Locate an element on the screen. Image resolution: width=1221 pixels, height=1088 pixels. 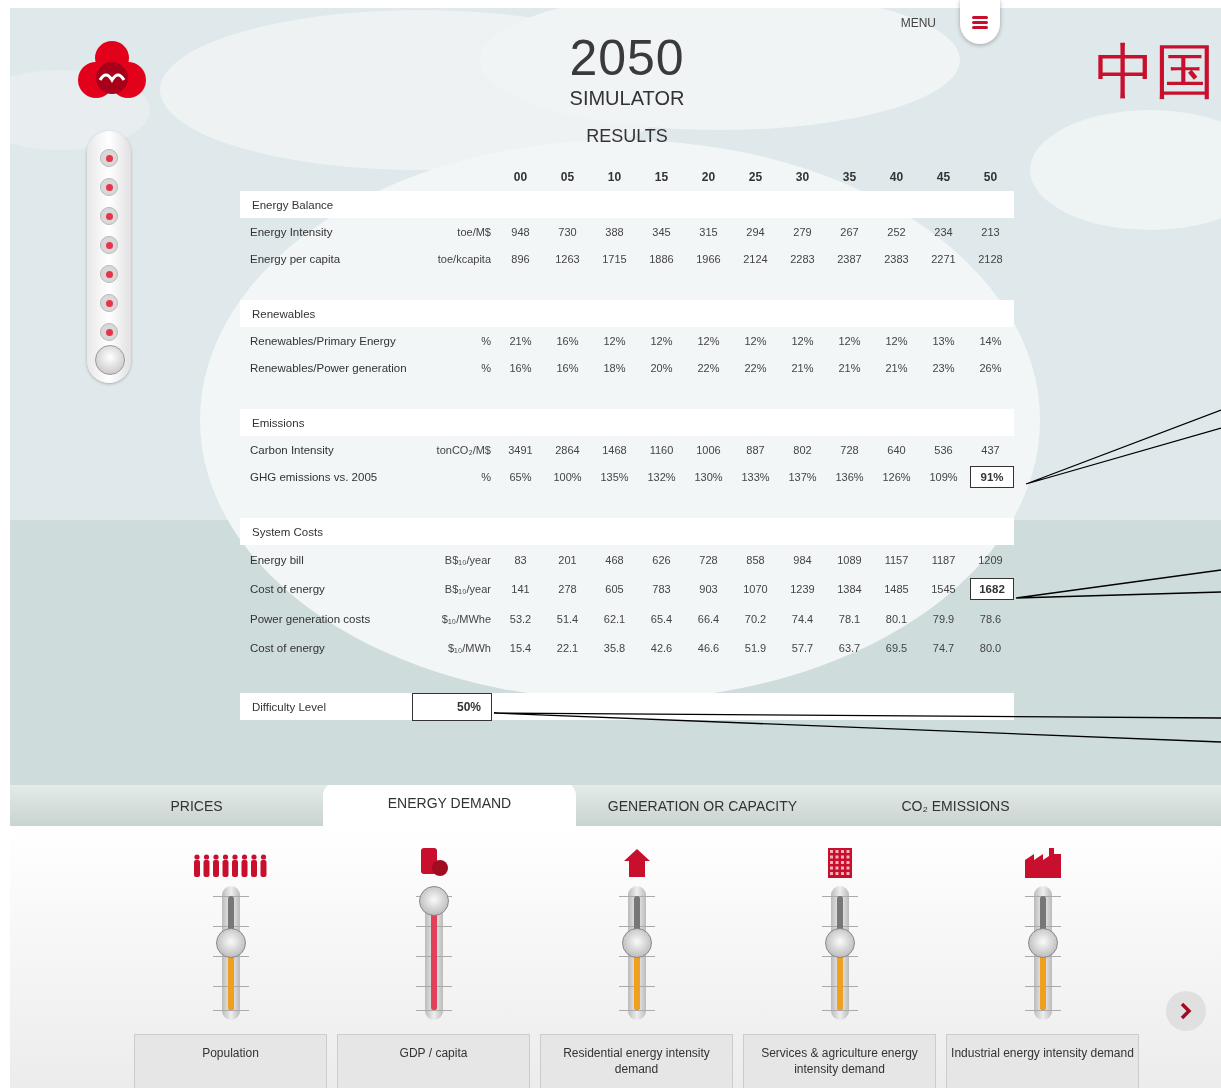
highlighted-value: 1682 is located at coordinates (992, 589).